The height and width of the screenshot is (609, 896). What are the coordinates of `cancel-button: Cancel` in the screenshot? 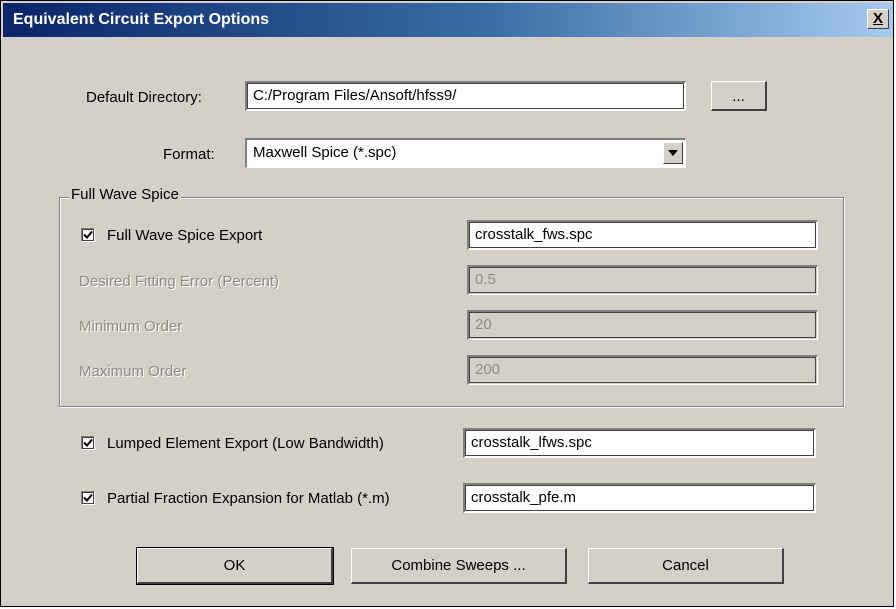 It's located at (686, 566).